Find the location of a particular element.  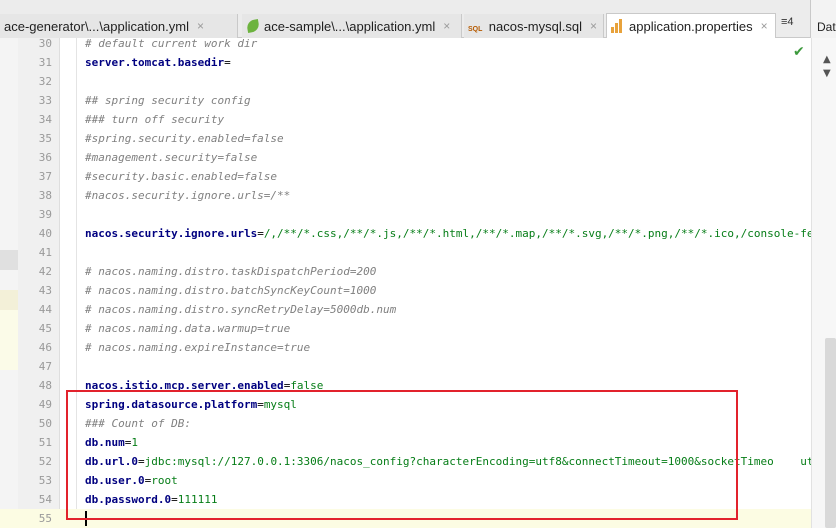

line-number: 36 is located at coordinates (45, 157).